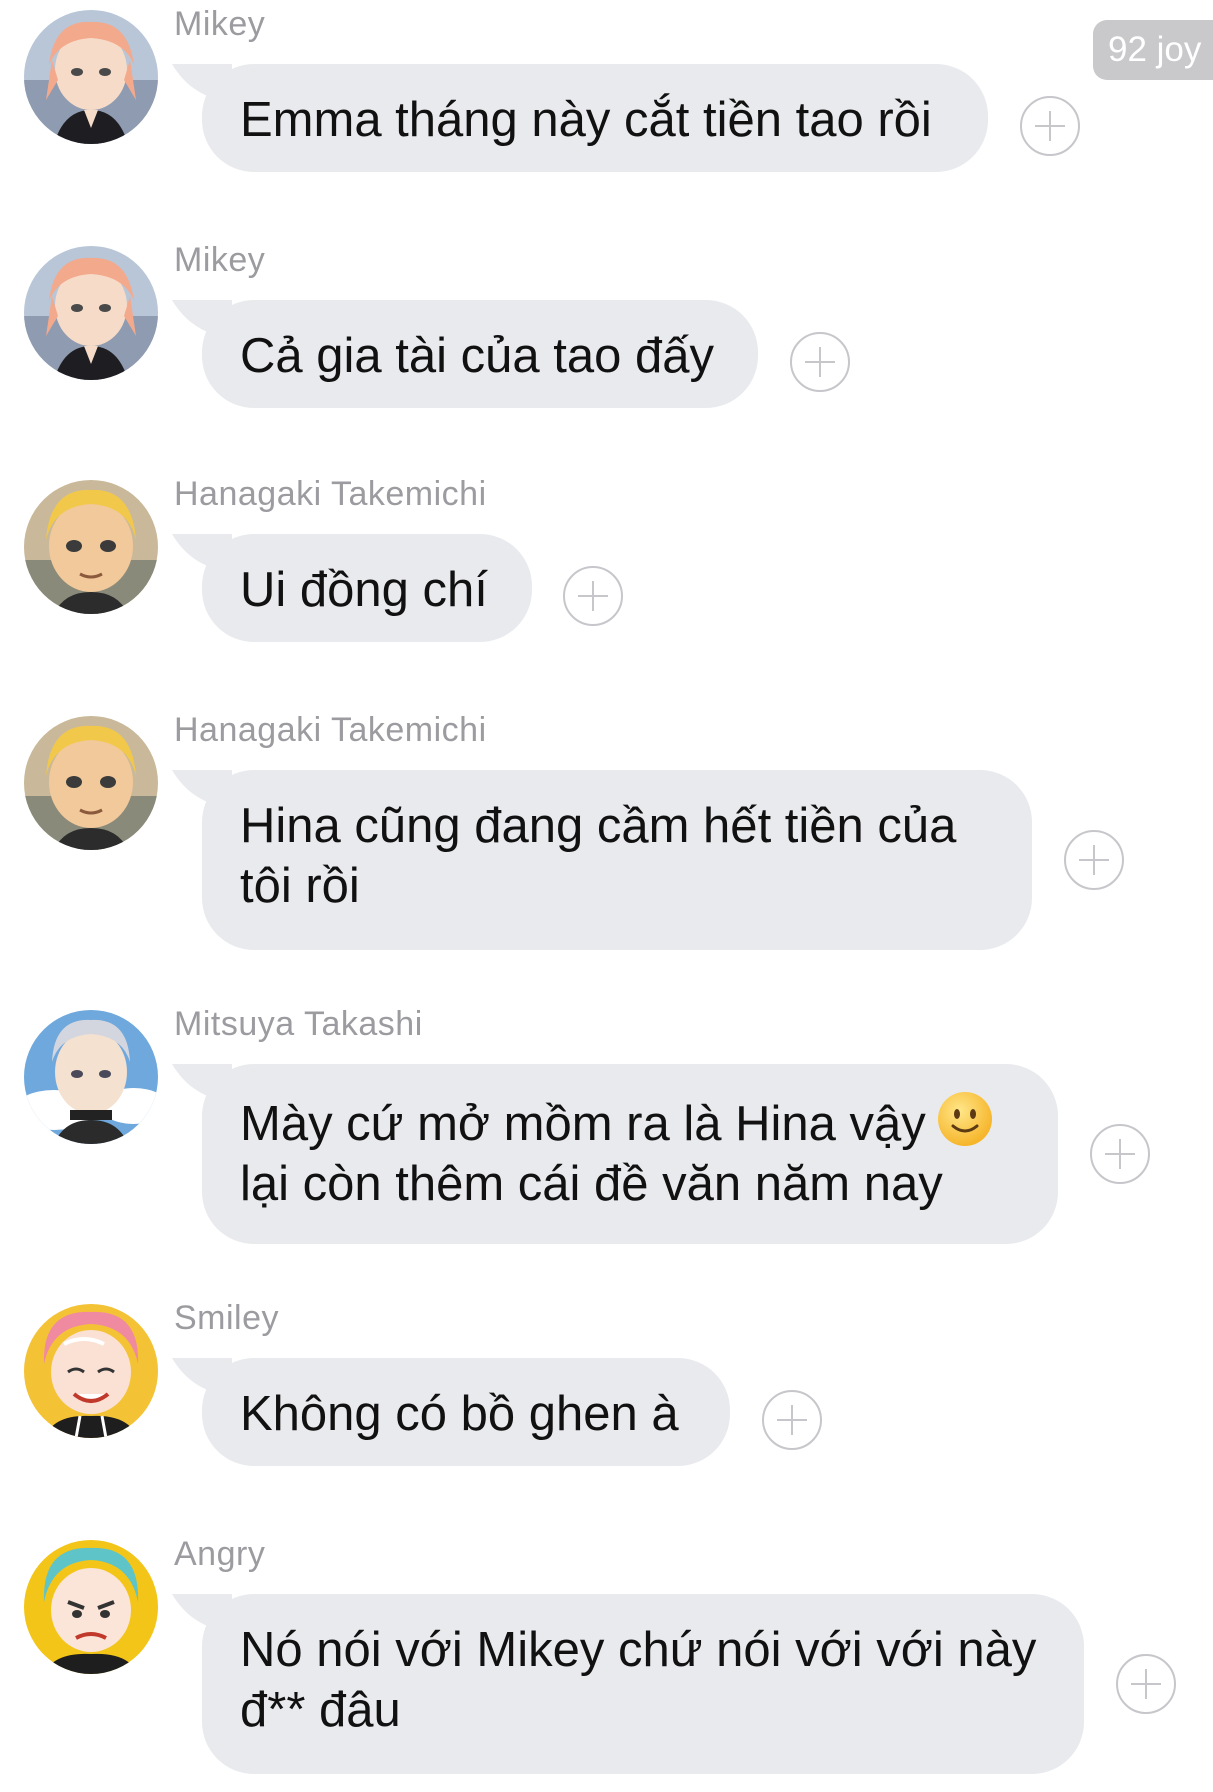  What do you see at coordinates (300, 886) in the screenshot?
I see `message-text-line: tôi rồi` at bounding box center [300, 886].